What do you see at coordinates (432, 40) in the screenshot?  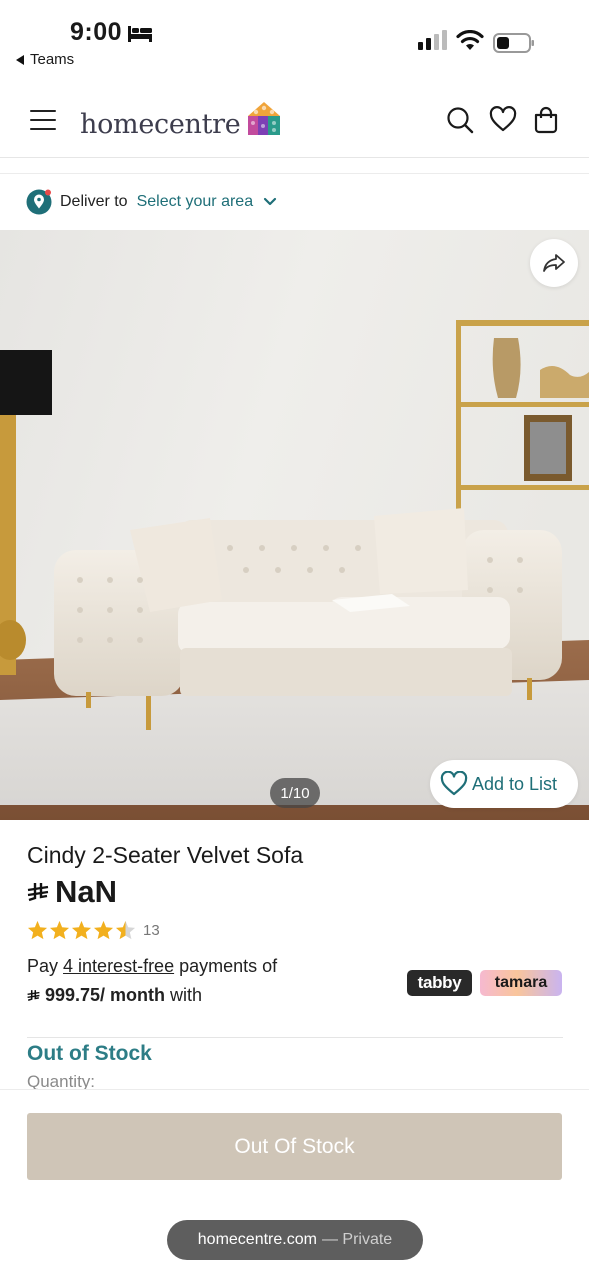 I see `cellular-signal-icon` at bounding box center [432, 40].